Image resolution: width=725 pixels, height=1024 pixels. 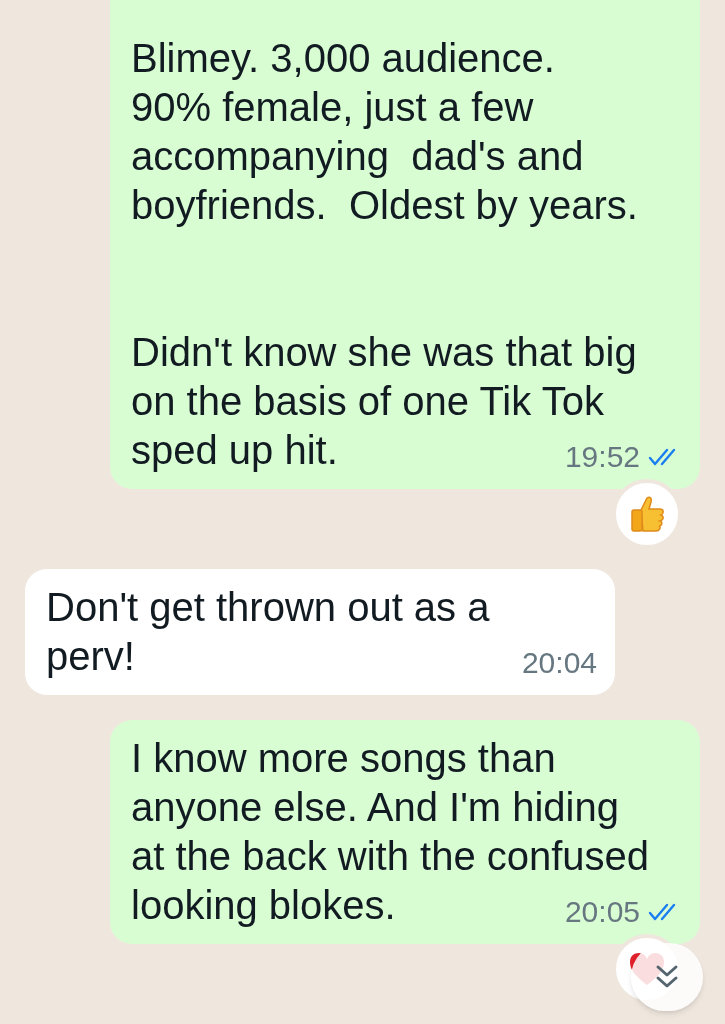 What do you see at coordinates (90, 656) in the screenshot?
I see `message-text-line: perv!` at bounding box center [90, 656].